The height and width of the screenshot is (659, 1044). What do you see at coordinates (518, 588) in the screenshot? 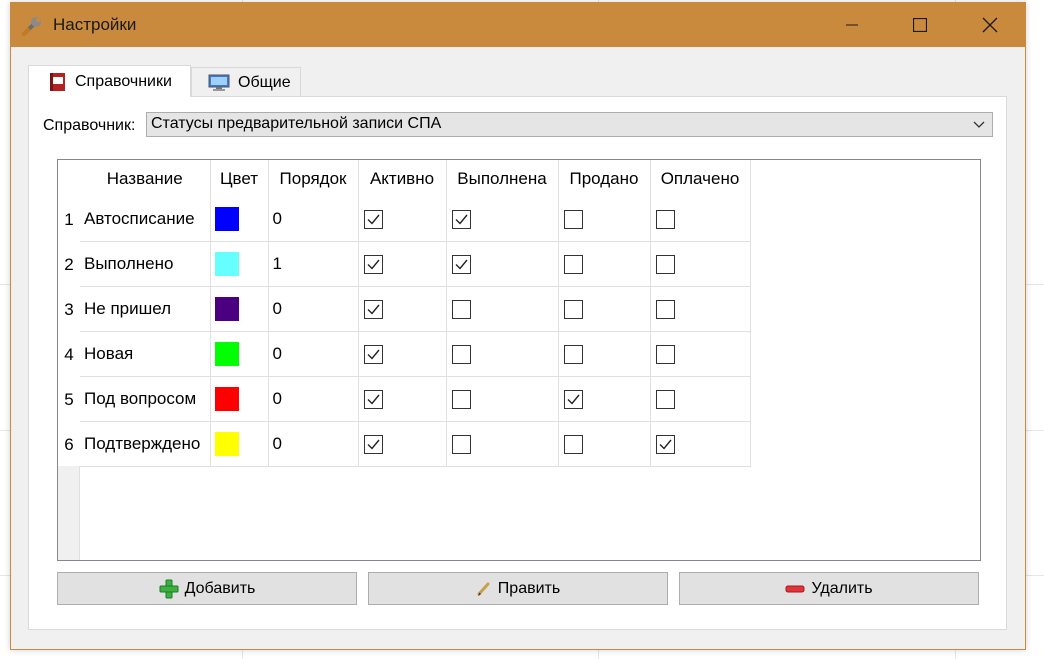
I see `edit-button: Править` at bounding box center [518, 588].